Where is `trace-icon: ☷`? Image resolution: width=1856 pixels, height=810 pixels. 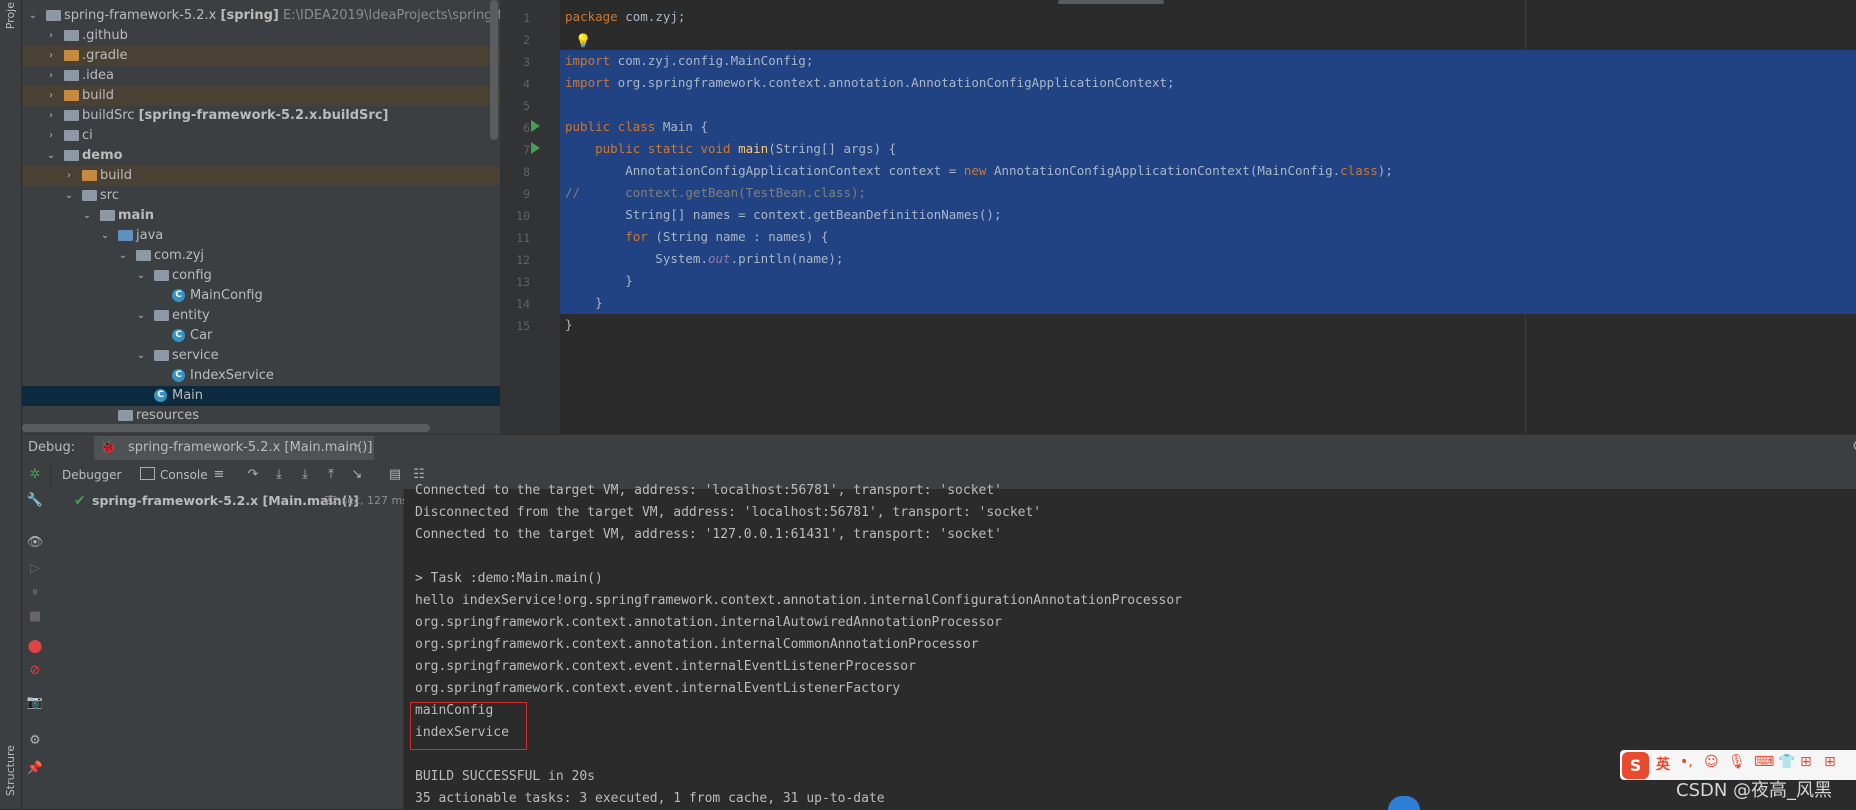 trace-icon: ☷ is located at coordinates (419, 474).